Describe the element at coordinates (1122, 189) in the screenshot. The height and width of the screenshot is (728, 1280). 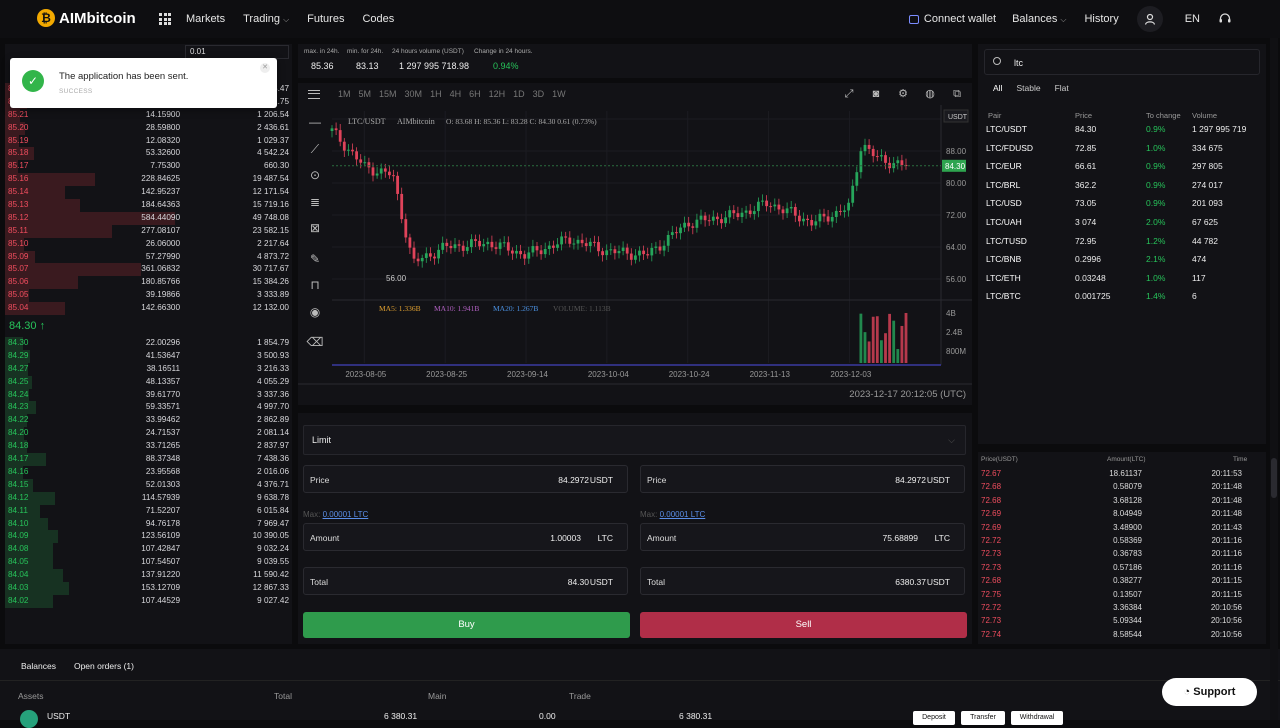
I see `pair-row: LTC/BRL 362.2 0.9% 274 017` at that location.